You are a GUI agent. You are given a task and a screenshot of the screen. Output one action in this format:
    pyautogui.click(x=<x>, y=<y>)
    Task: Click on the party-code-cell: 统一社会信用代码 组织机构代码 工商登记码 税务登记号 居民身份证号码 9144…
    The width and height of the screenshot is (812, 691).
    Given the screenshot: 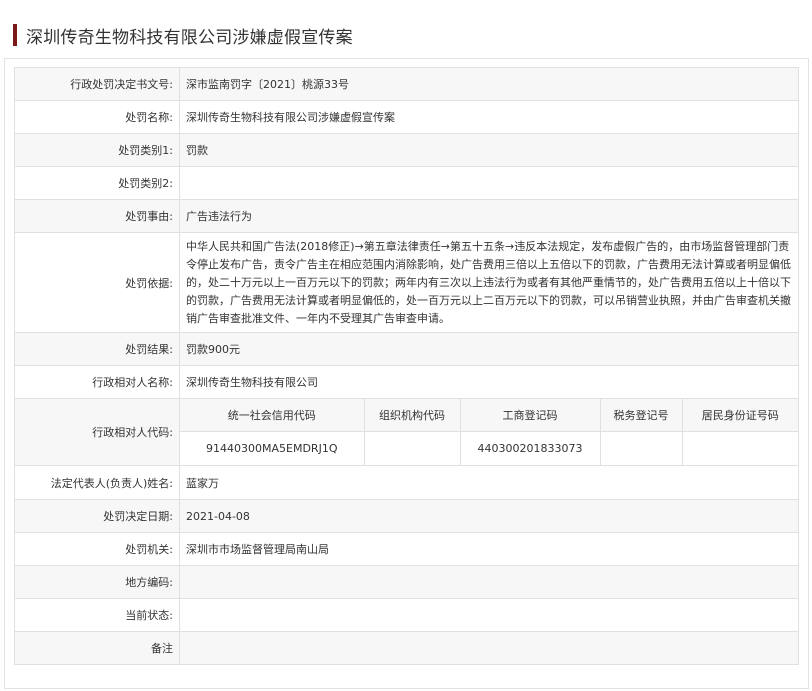 What is the action you would take?
    pyautogui.click(x=489, y=432)
    